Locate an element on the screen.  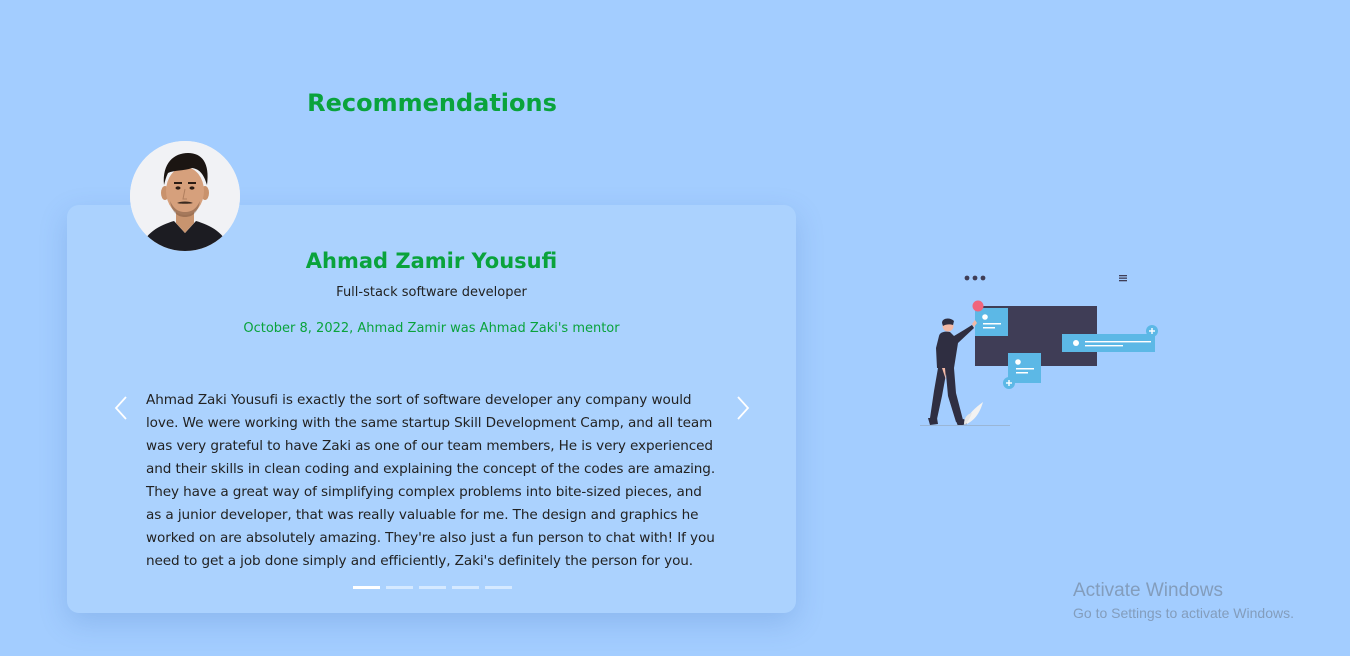
watermark-title: Activate Windows is located at coordinates (1148, 590).